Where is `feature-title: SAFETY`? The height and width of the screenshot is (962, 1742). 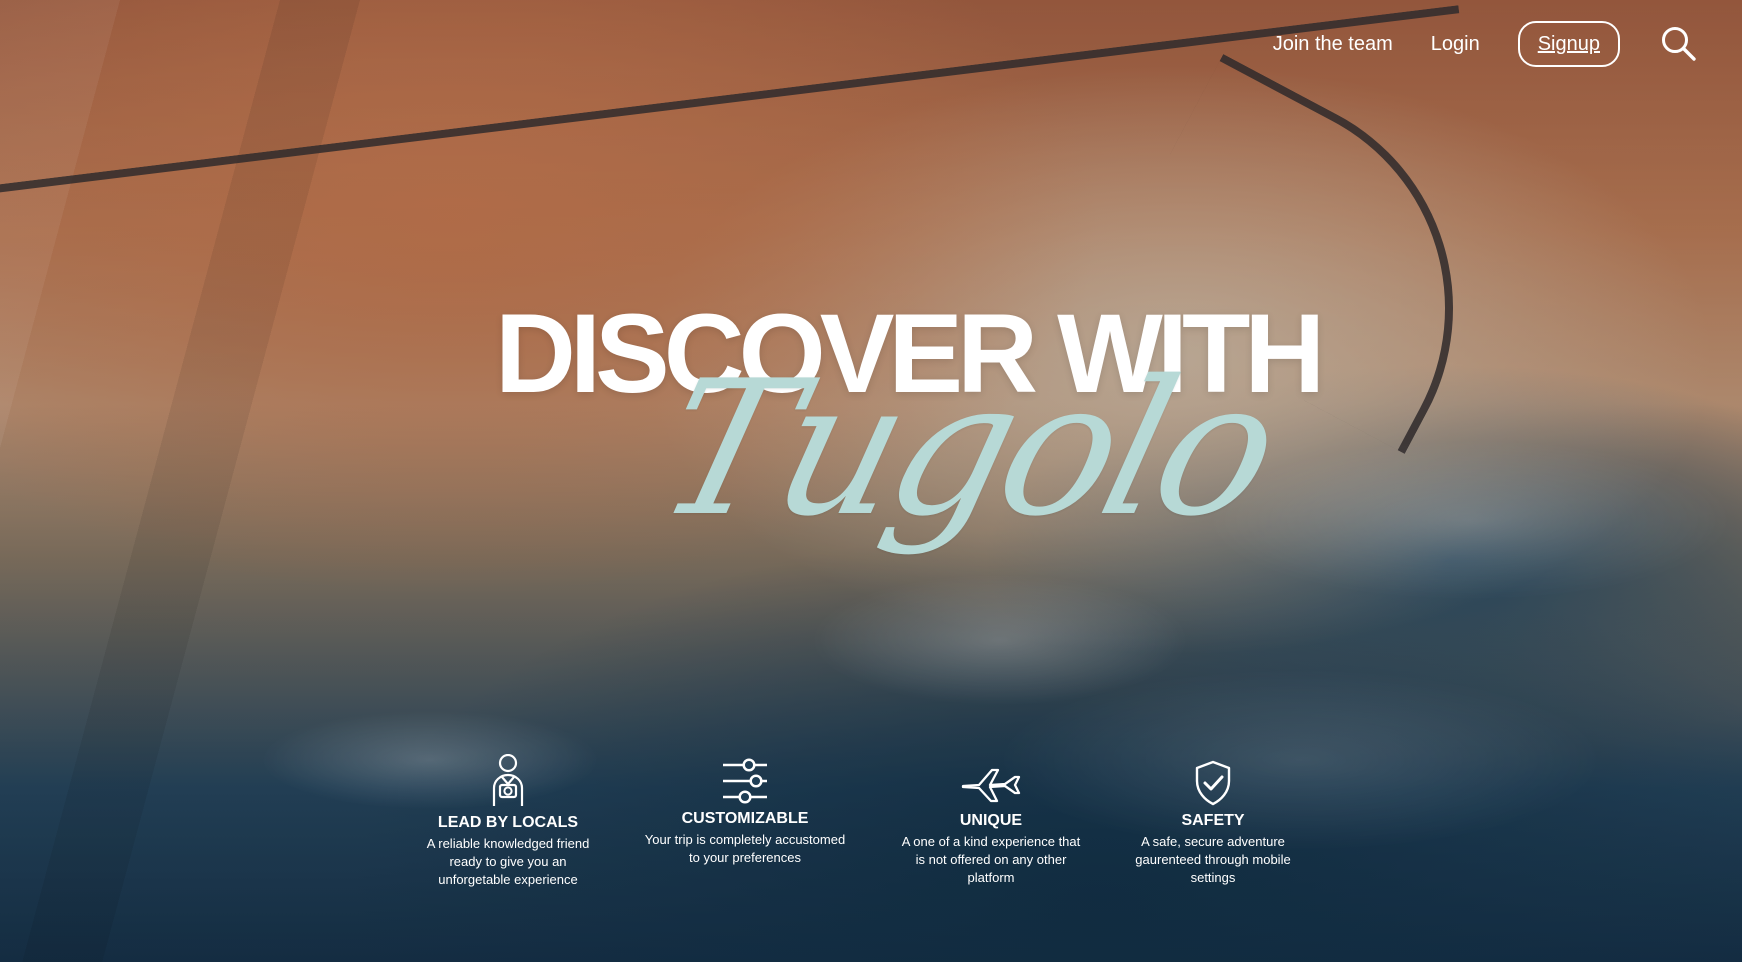
feature-title: SAFETY is located at coordinates (1213, 820).